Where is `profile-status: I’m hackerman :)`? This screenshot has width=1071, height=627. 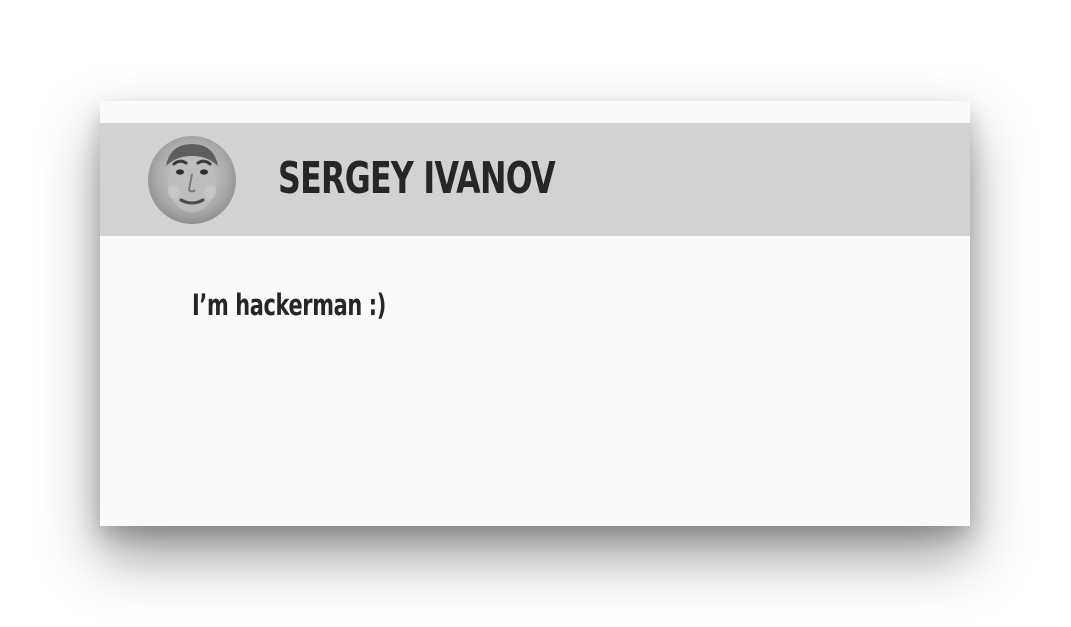
profile-status: I’m hackerman :) is located at coordinates (289, 305).